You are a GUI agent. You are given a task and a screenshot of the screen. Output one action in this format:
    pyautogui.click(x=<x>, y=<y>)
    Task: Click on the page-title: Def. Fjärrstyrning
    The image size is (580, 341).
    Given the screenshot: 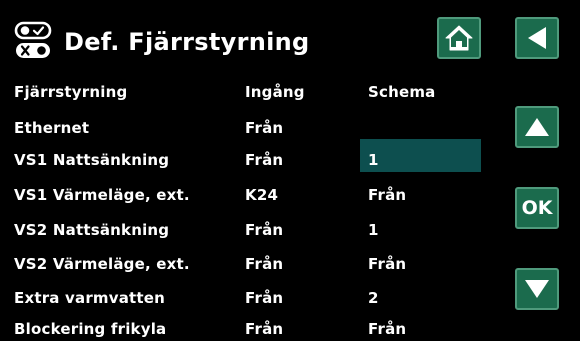 What is the action you would take?
    pyautogui.click(x=187, y=42)
    